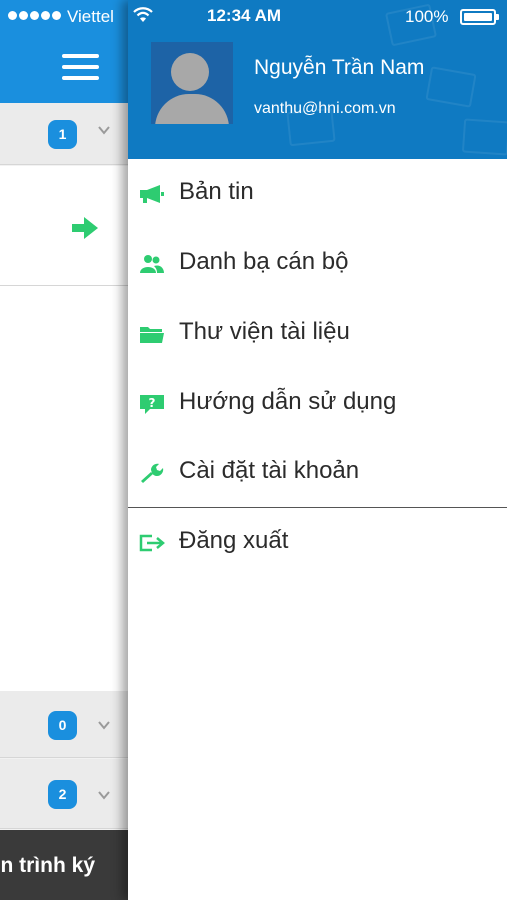 This screenshot has height=900, width=507. I want to click on hamburger-menu-icon, so click(80, 67).